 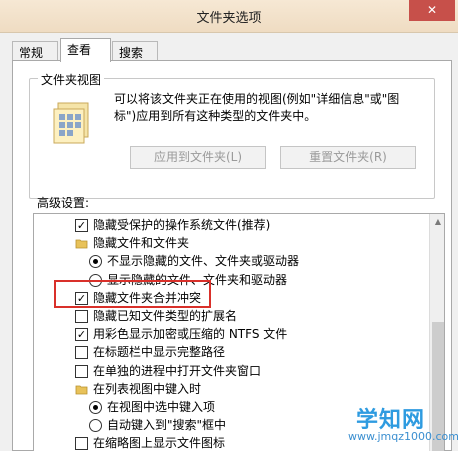 What do you see at coordinates (95, 426) in the screenshot?
I see `radio-unselected` at bounding box center [95, 426].